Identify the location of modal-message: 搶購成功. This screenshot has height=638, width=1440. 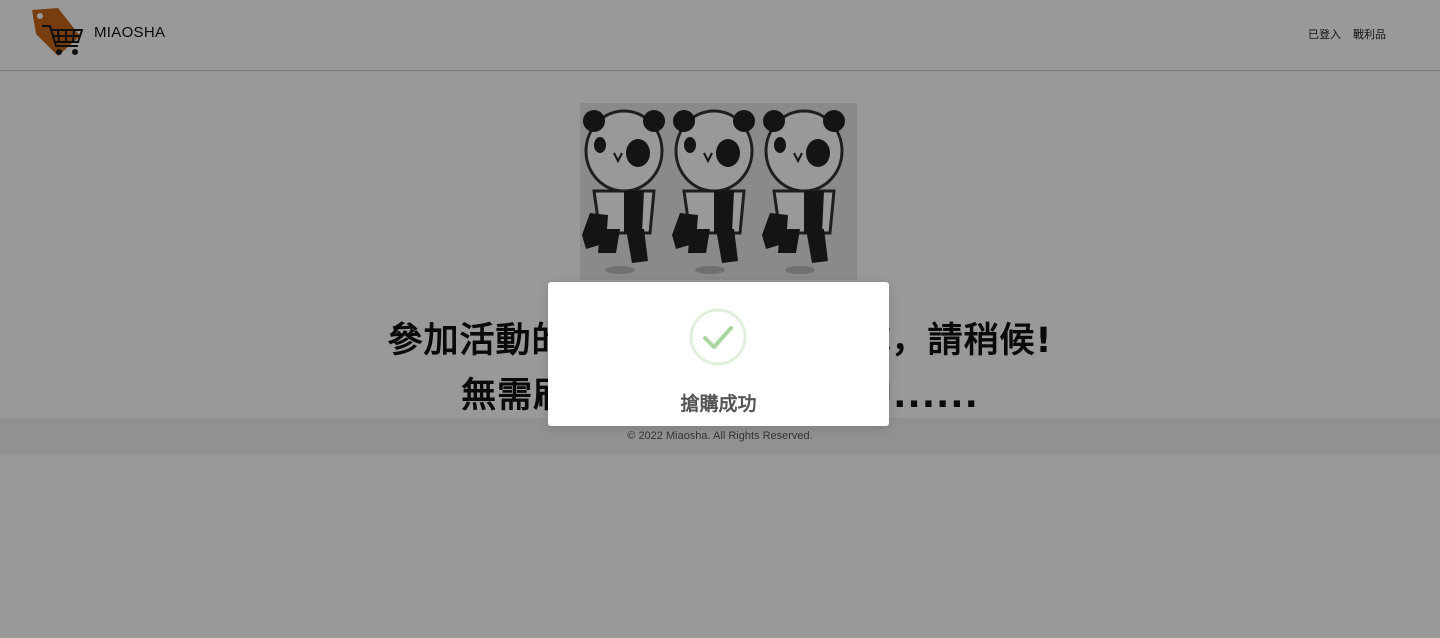
(718, 404).